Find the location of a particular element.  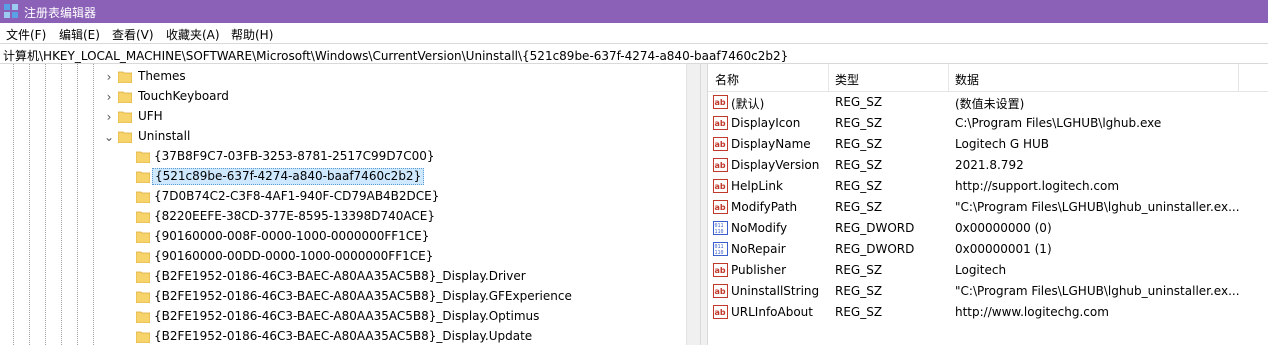

registry-editor-icon is located at coordinates (11, 11).